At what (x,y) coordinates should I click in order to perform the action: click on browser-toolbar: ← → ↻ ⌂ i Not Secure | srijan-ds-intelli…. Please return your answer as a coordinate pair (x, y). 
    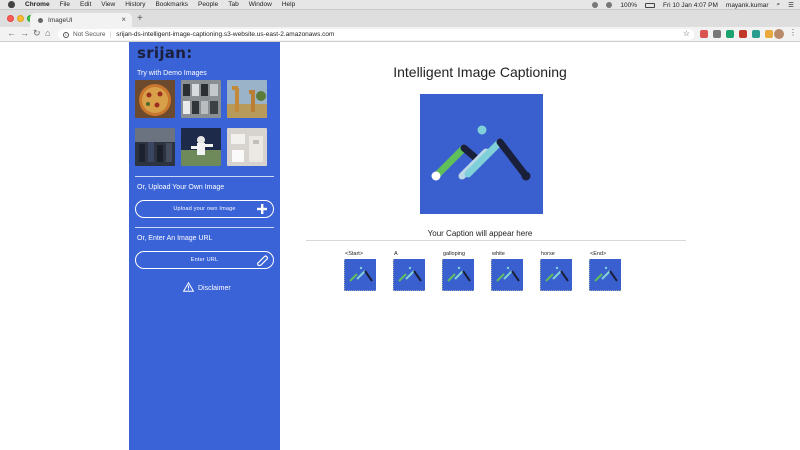
    Looking at the image, I should click on (400, 34).